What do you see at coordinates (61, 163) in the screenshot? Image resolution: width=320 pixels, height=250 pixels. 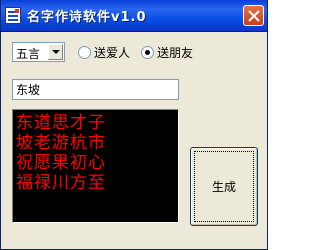 I see `poem-line: 祝愿果初心` at bounding box center [61, 163].